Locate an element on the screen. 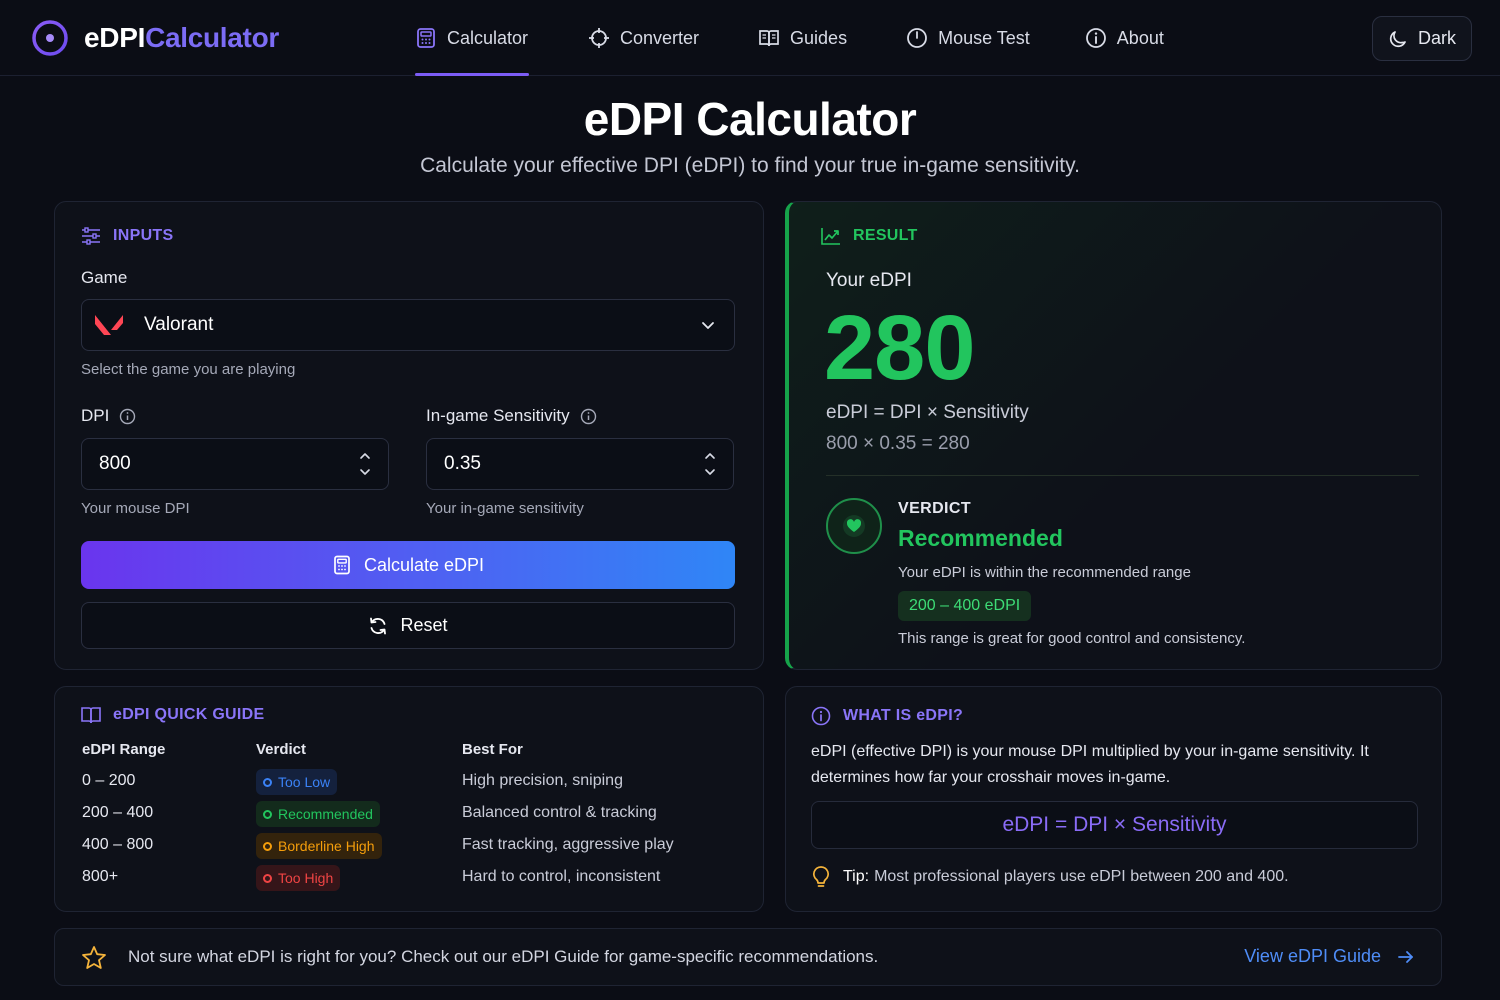 The image size is (1500, 1000). table-row-best-for: Balanced control & tracking is located at coordinates (559, 812).